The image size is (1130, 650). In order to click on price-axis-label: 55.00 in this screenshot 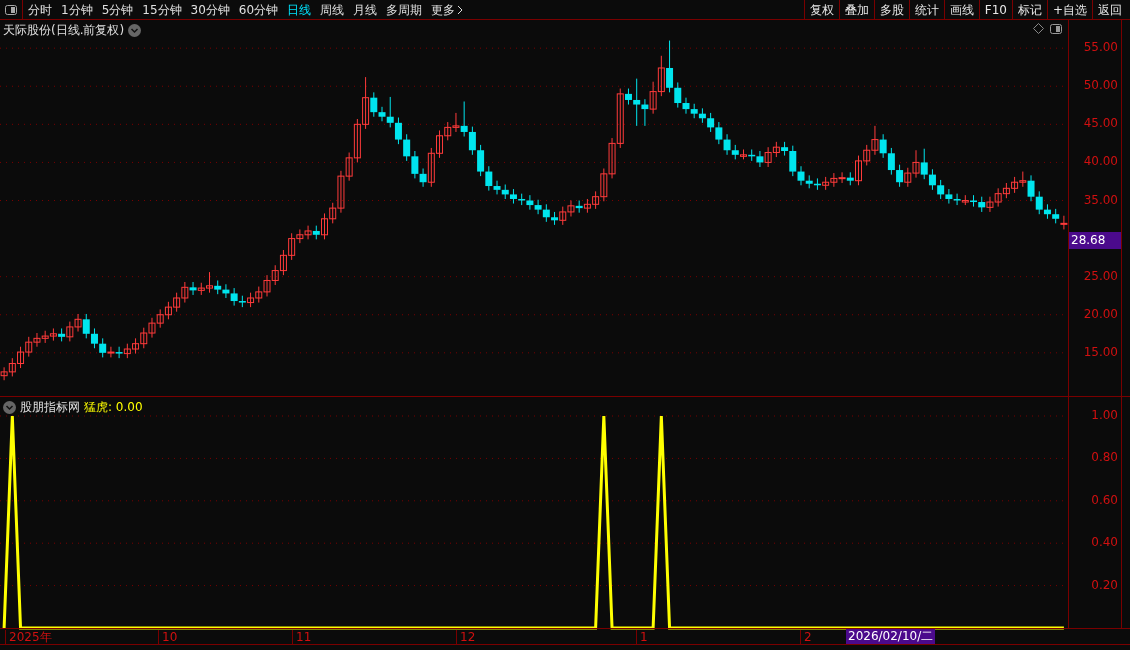, I will do `click(1100, 47)`.